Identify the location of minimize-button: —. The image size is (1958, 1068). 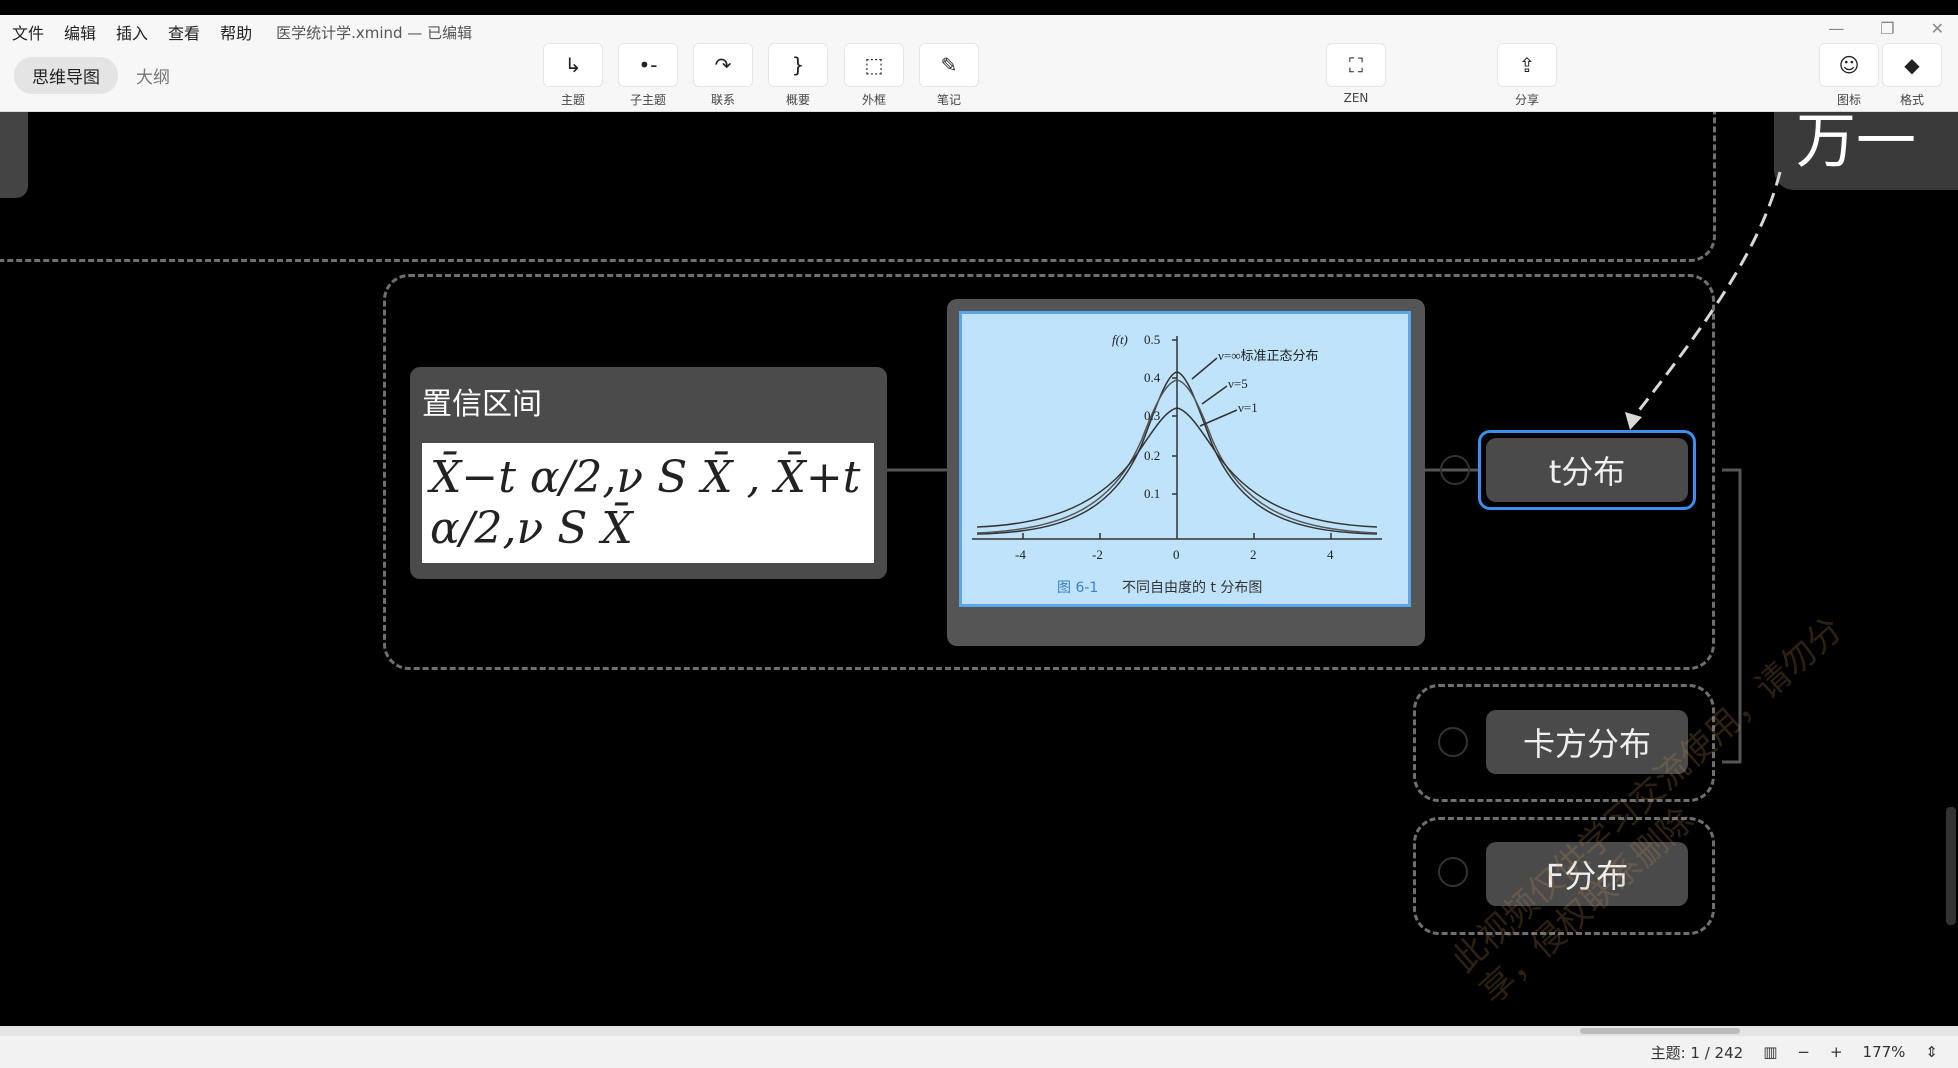
(1836, 28).